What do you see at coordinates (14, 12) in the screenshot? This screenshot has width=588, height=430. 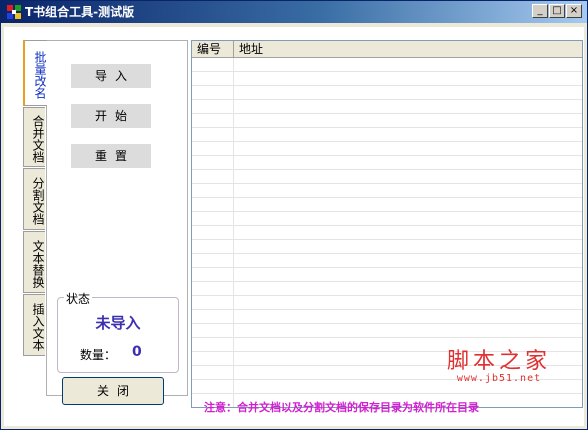 I see `app-icon` at bounding box center [14, 12].